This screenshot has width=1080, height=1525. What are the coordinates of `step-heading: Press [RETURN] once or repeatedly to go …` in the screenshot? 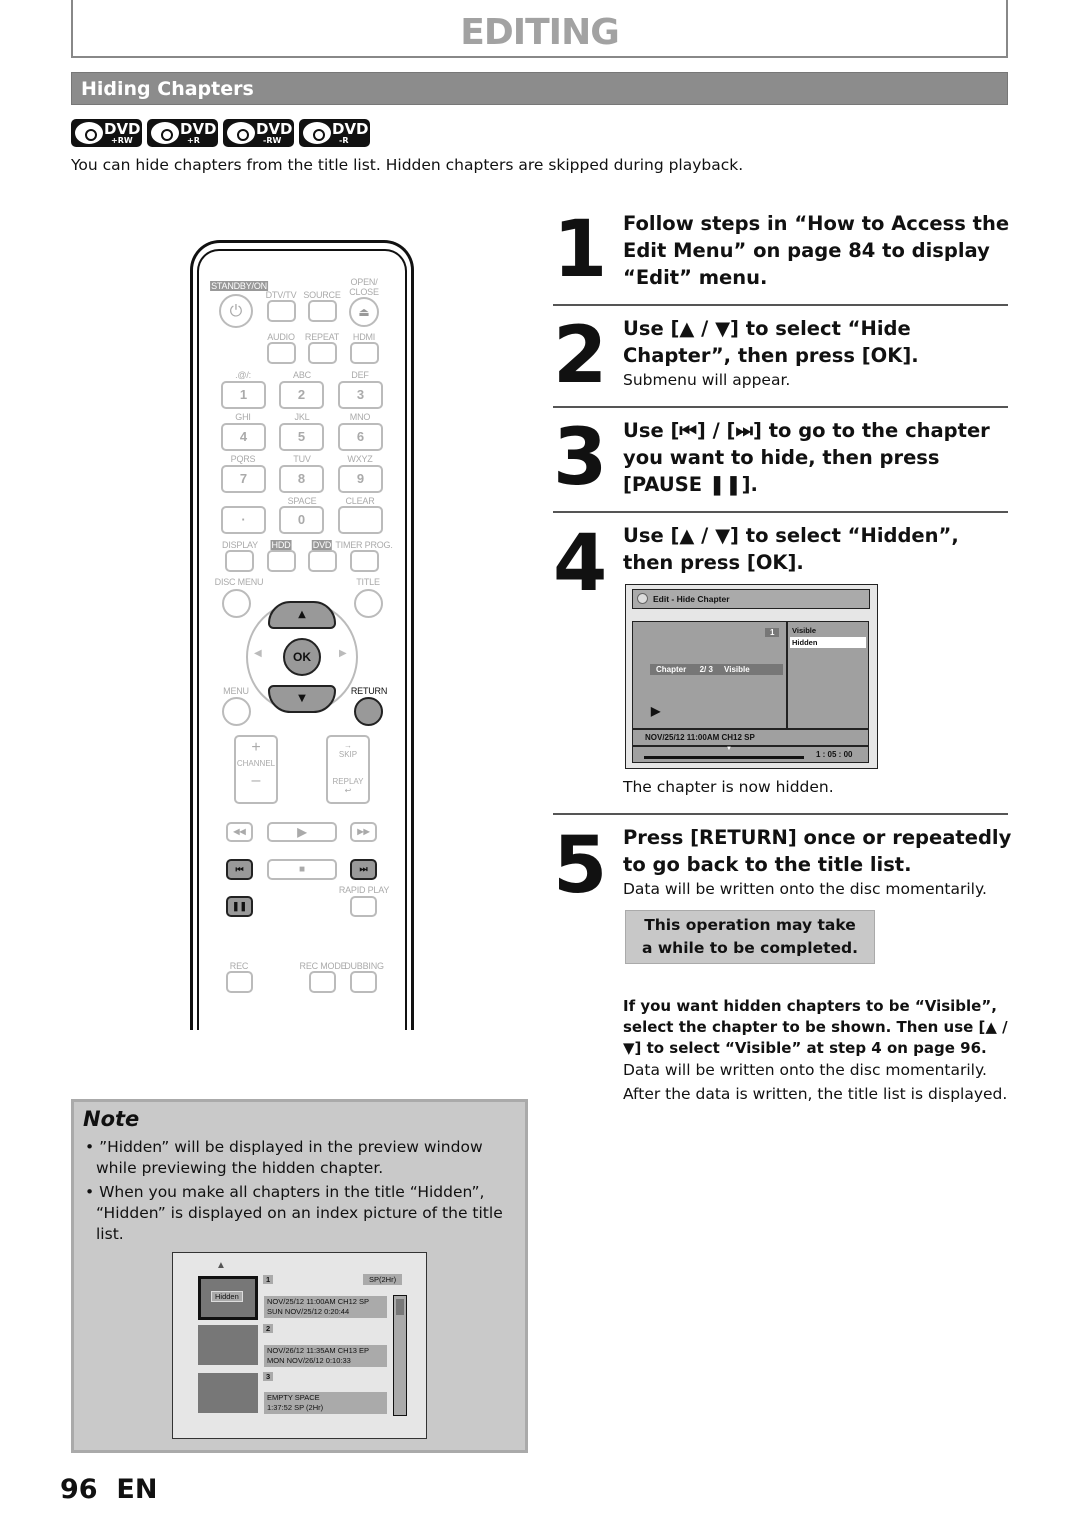 It's located at (817, 851).